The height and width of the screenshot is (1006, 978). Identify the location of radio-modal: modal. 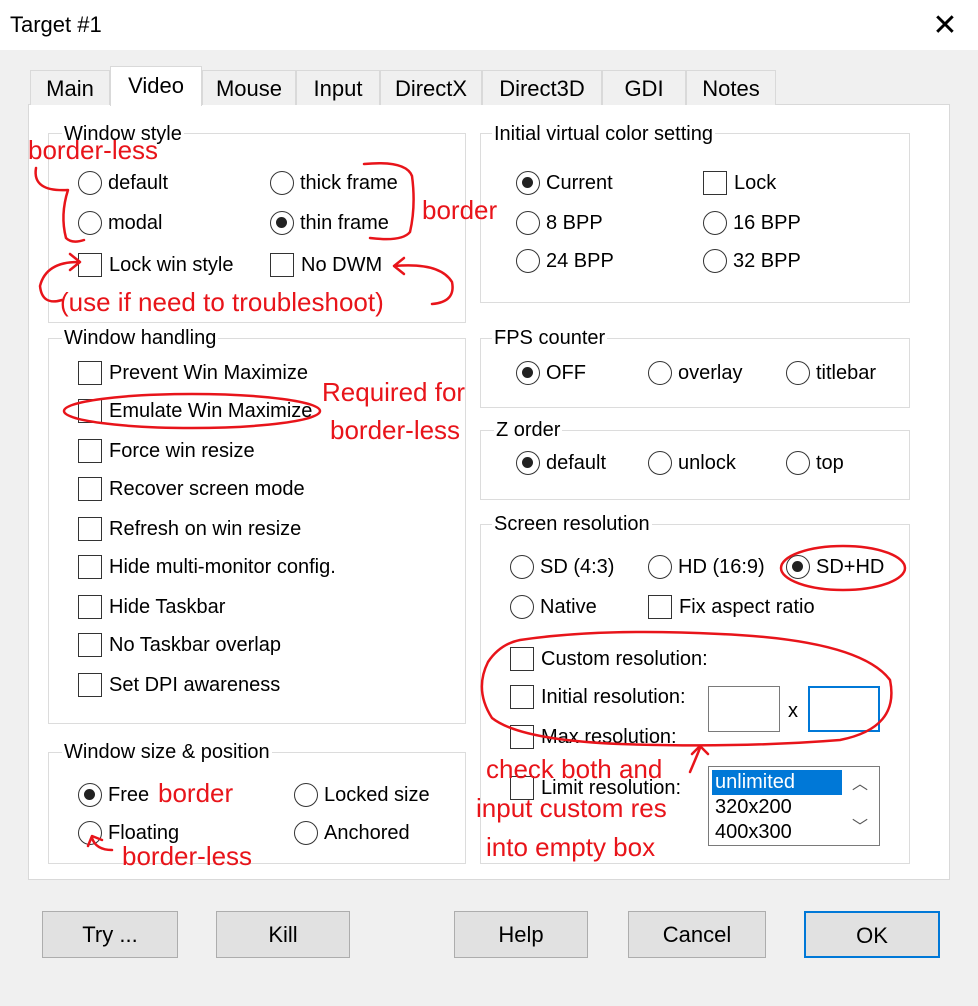
(120, 223).